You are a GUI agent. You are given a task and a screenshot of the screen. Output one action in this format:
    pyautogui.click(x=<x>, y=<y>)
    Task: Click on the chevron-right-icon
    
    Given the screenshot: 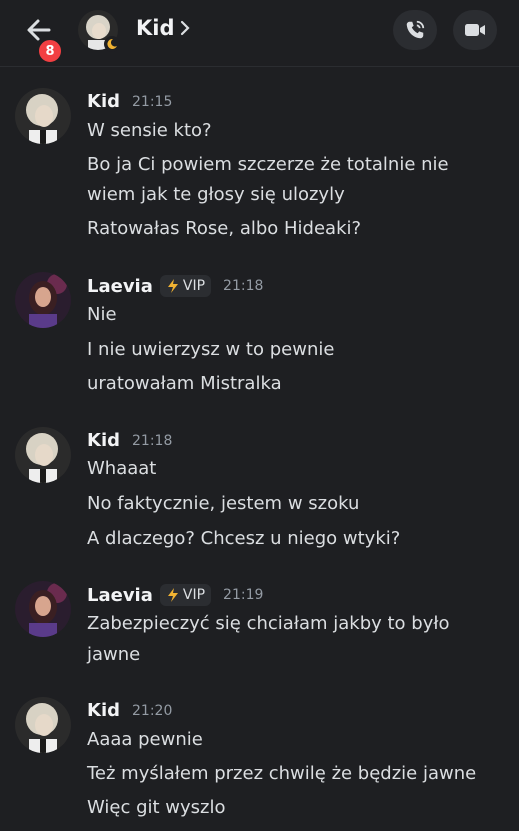 What is the action you would take?
    pyautogui.click(x=185, y=28)
    